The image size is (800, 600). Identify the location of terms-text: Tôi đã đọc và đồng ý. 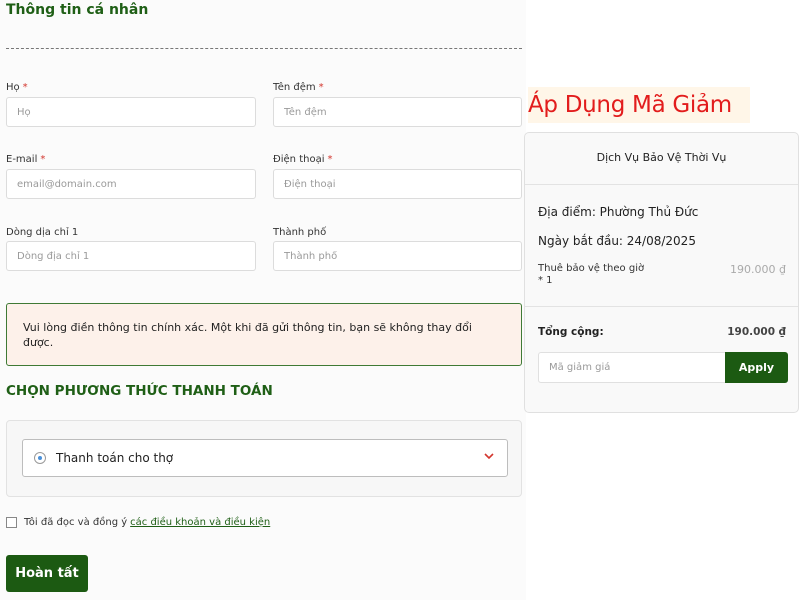
(76, 522).